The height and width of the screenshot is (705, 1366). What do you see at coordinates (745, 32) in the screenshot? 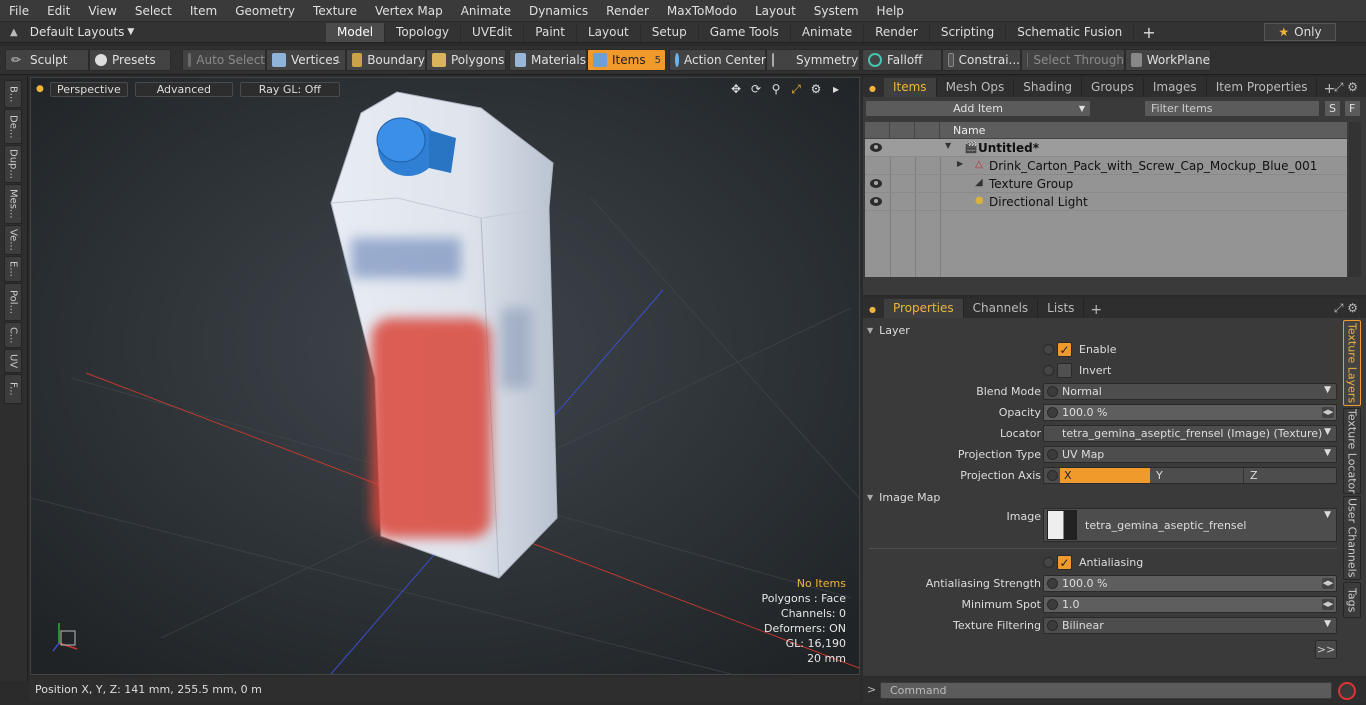
I see `tab-game-tools: Game Tools` at bounding box center [745, 32].